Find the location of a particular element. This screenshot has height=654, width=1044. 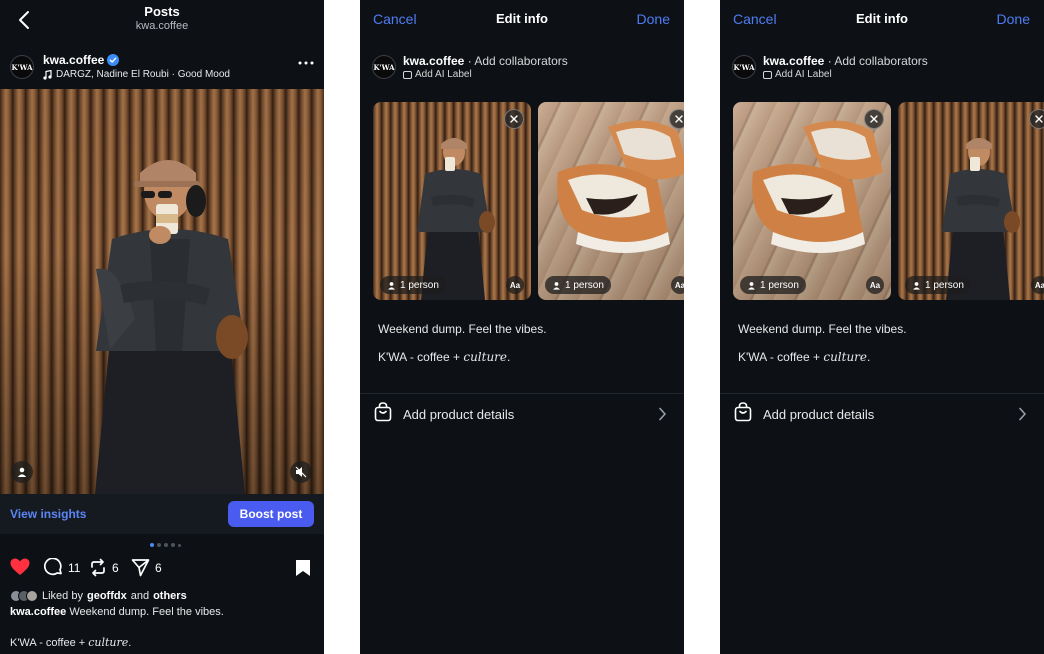

divider is located at coordinates (522, 393).